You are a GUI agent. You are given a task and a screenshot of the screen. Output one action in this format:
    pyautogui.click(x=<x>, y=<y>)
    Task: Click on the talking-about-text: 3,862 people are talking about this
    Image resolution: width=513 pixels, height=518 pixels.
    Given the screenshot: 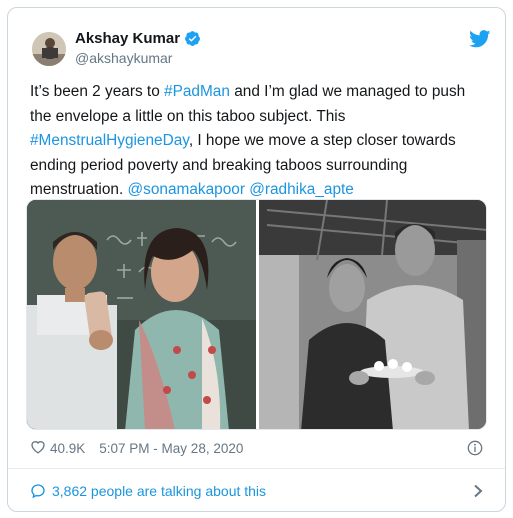 What is the action you would take?
    pyautogui.click(x=159, y=491)
    